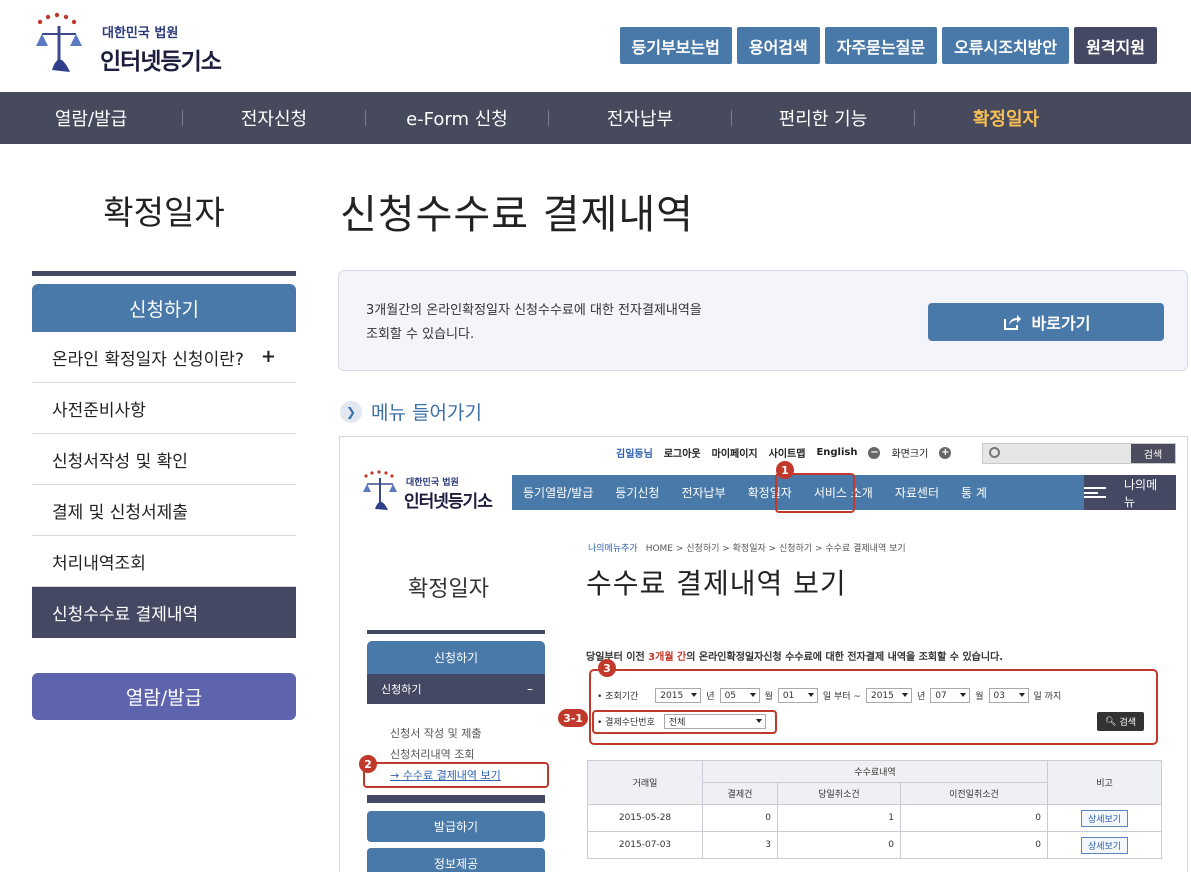 Image resolution: width=1191 pixels, height=872 pixels. What do you see at coordinates (1012, 322) in the screenshot?
I see `share-arrow-icon` at bounding box center [1012, 322].